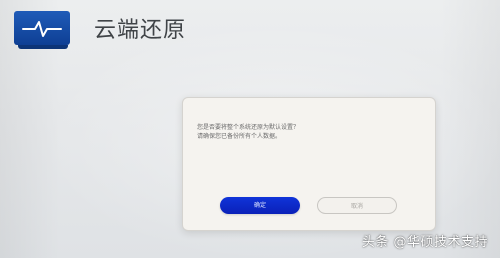 Image resolution: width=500 pixels, height=258 pixels. Describe the element at coordinates (357, 205) in the screenshot. I see `cancel-button: 取消` at that location.